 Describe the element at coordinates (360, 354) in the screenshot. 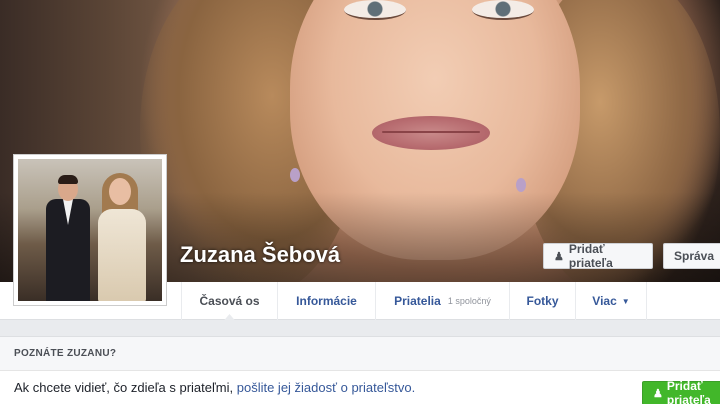

I see `know-user-header: POZNÁTE ZUZANU?` at that location.